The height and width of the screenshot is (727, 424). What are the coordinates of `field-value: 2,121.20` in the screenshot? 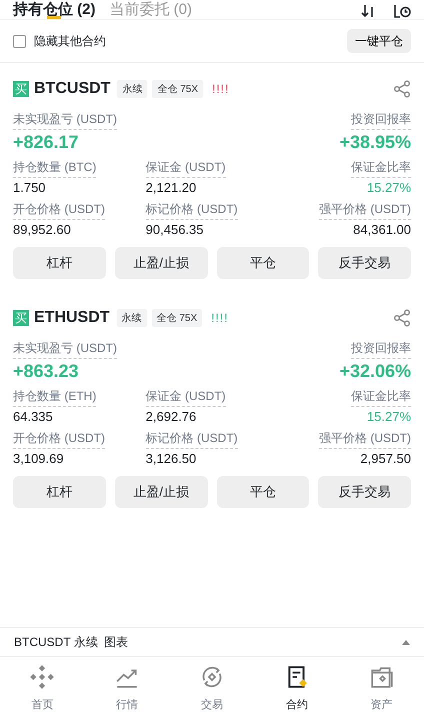 It's located at (171, 187).